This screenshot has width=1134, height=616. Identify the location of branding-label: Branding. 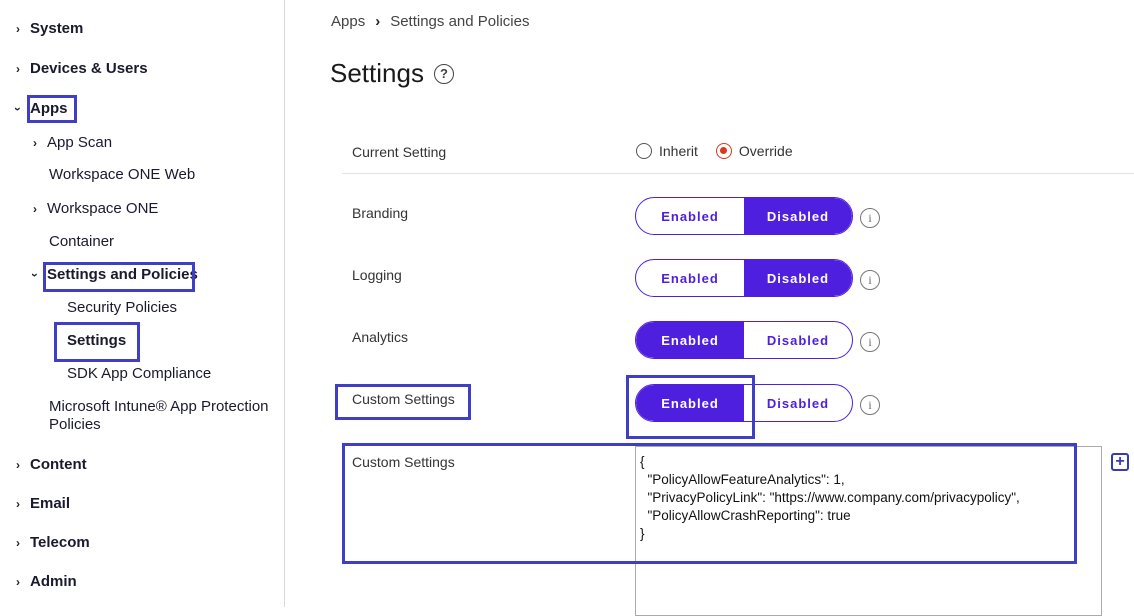
(380, 213).